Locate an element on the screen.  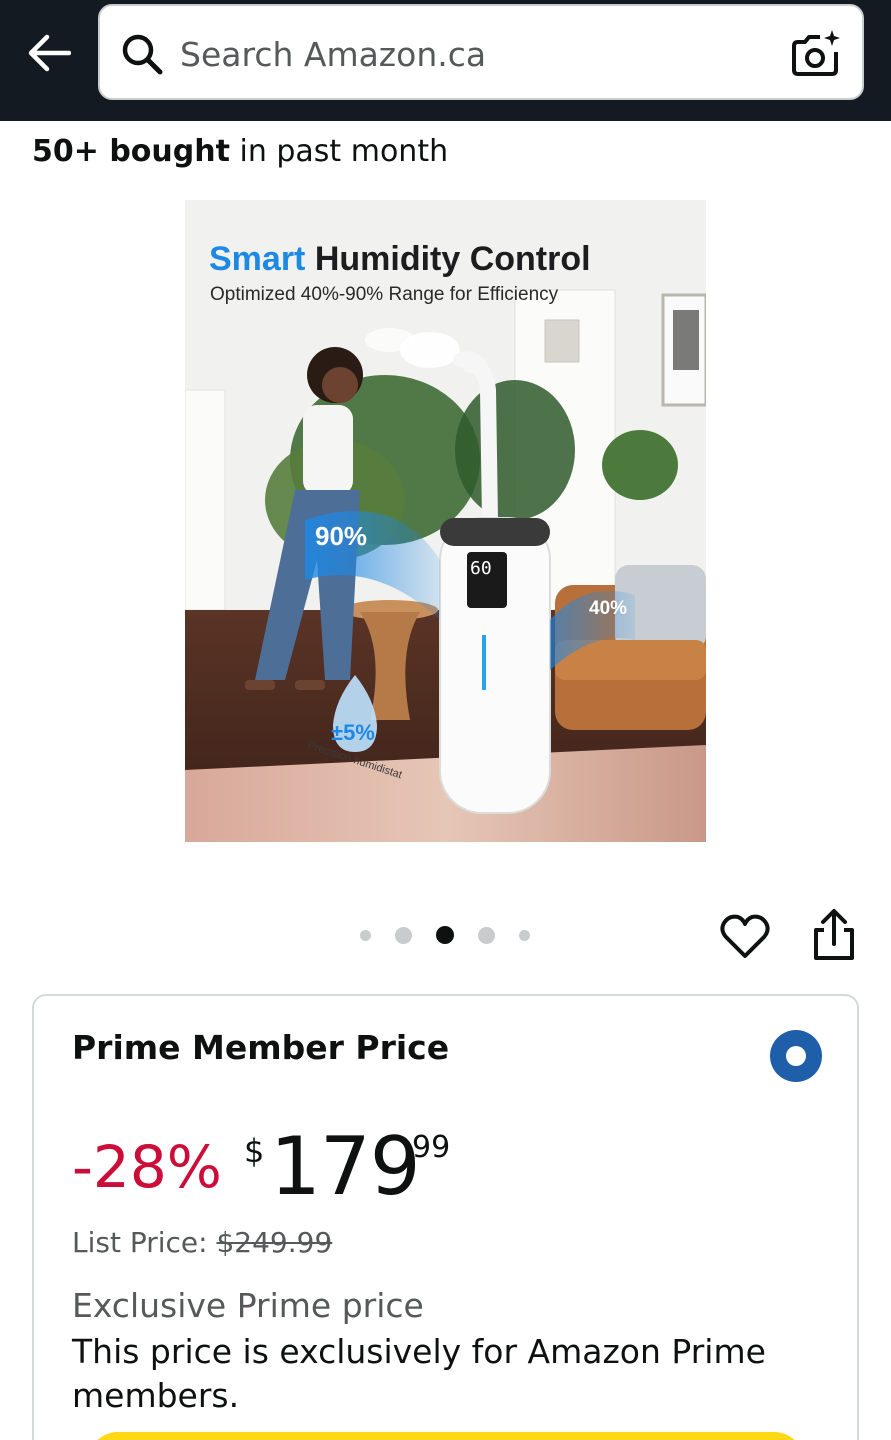
card-title: Prime Member Price is located at coordinates (261, 1047).